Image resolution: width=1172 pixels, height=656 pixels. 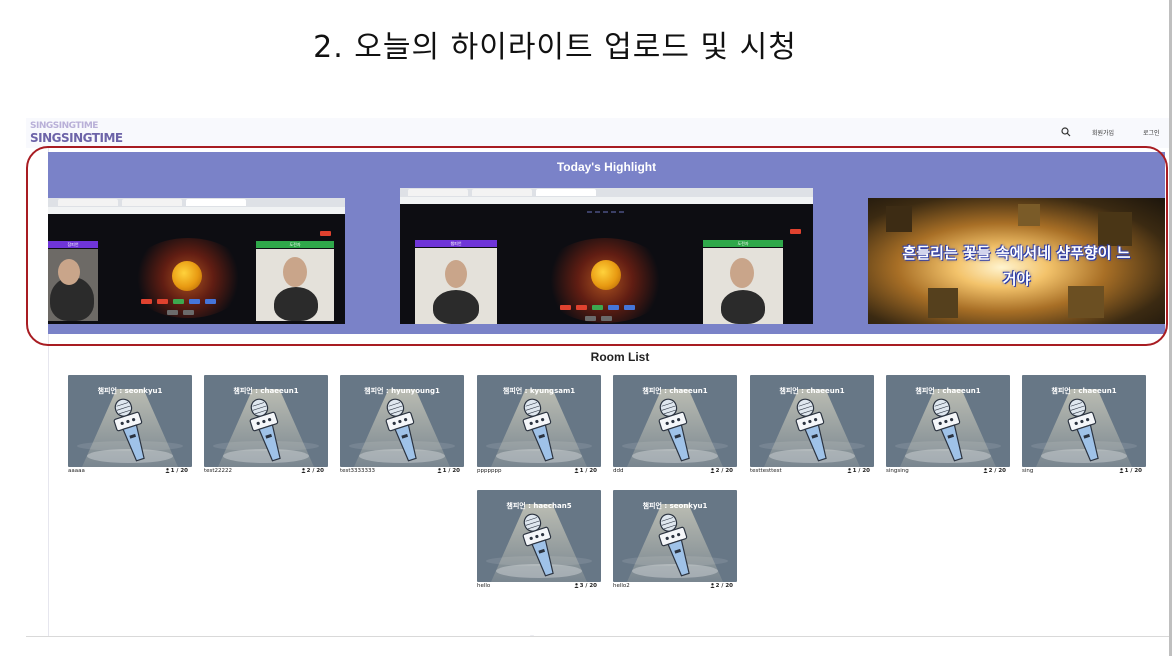 What do you see at coordinates (1151, 132) in the screenshot?
I see `login-link: 로그인` at bounding box center [1151, 132].